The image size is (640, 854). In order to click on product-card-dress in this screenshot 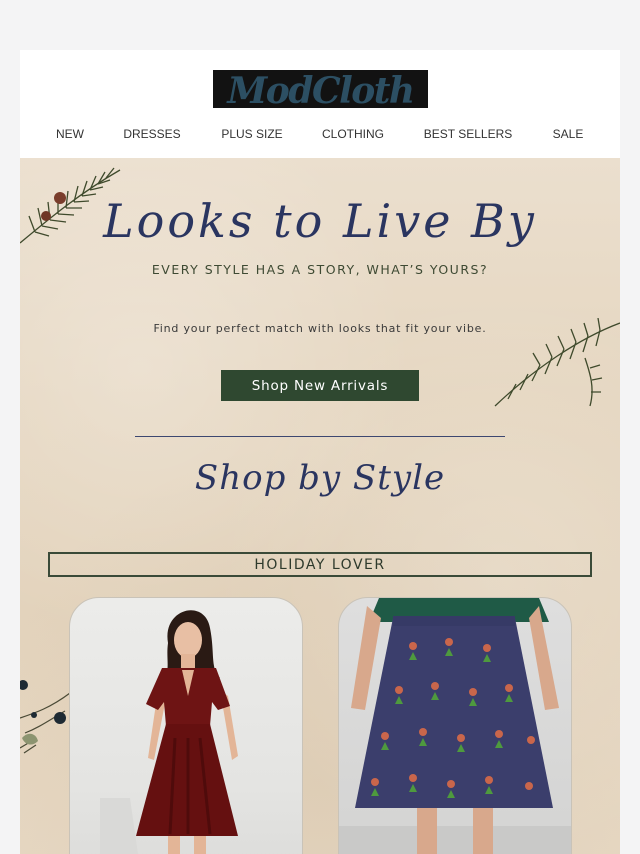, I will do `click(186, 725)`.